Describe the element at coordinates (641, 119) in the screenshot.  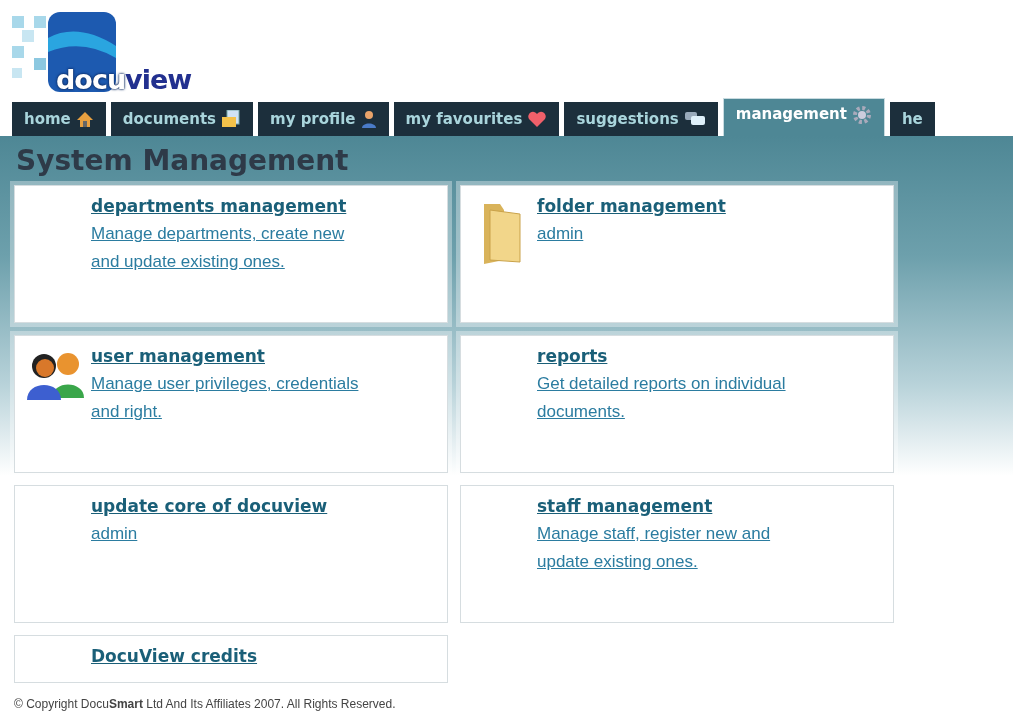
I see `nav-tab: suggestions` at that location.